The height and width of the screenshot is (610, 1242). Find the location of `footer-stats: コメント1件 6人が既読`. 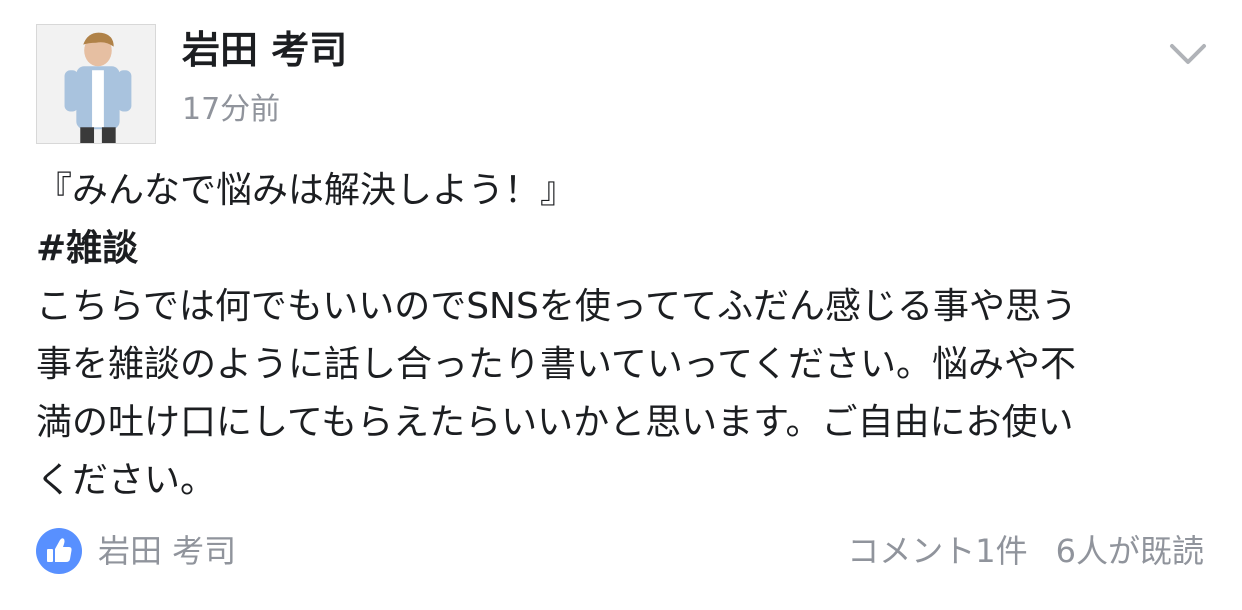

footer-stats: コメント1件 6人が既読 is located at coordinates (1025, 551).